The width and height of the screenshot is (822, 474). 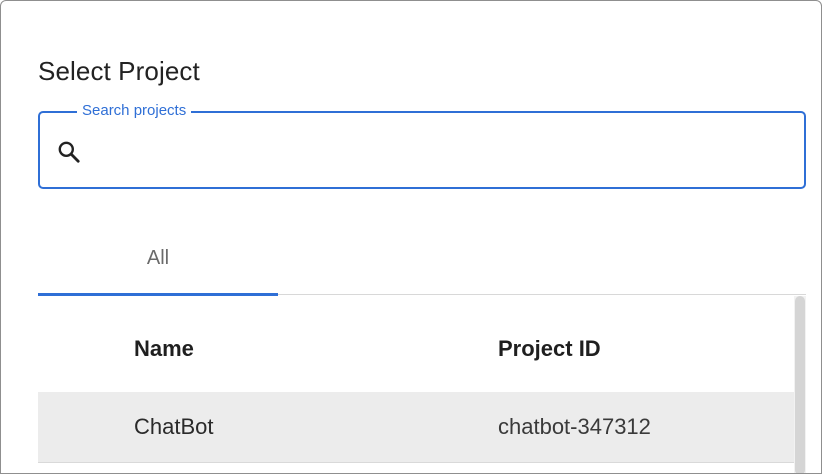 I want to click on project-tabs: All, so click(x=422, y=260).